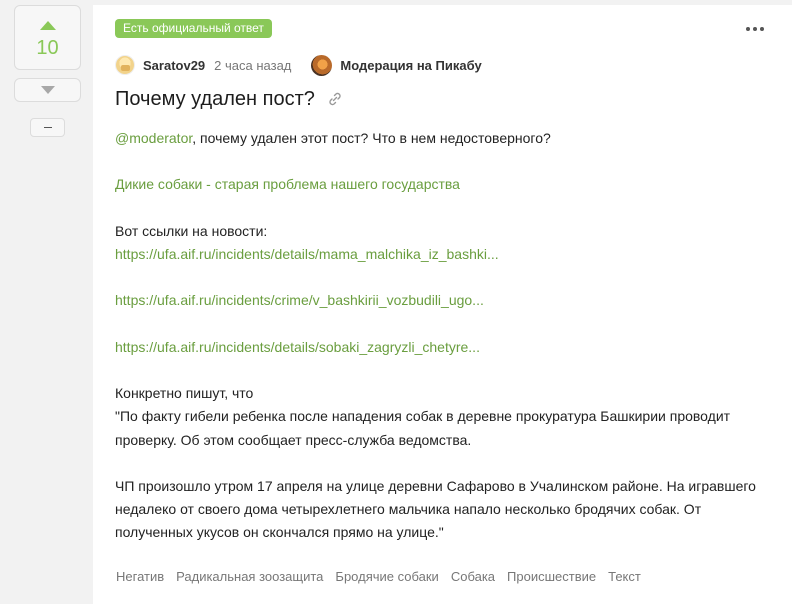  Describe the element at coordinates (335, 99) in the screenshot. I see `link-icon` at that location.